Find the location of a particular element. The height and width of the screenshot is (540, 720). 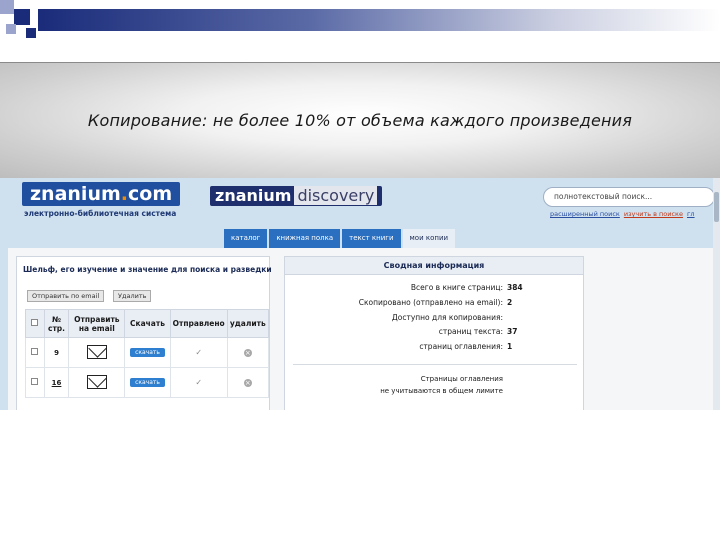

summary-row: Скопировано (отправлено на email): 2 is located at coordinates (435, 304).